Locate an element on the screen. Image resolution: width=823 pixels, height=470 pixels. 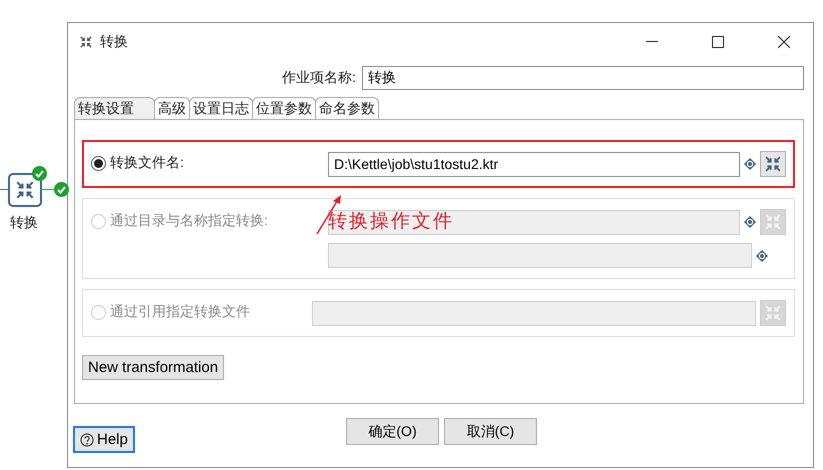
help-icon is located at coordinates (87, 439).